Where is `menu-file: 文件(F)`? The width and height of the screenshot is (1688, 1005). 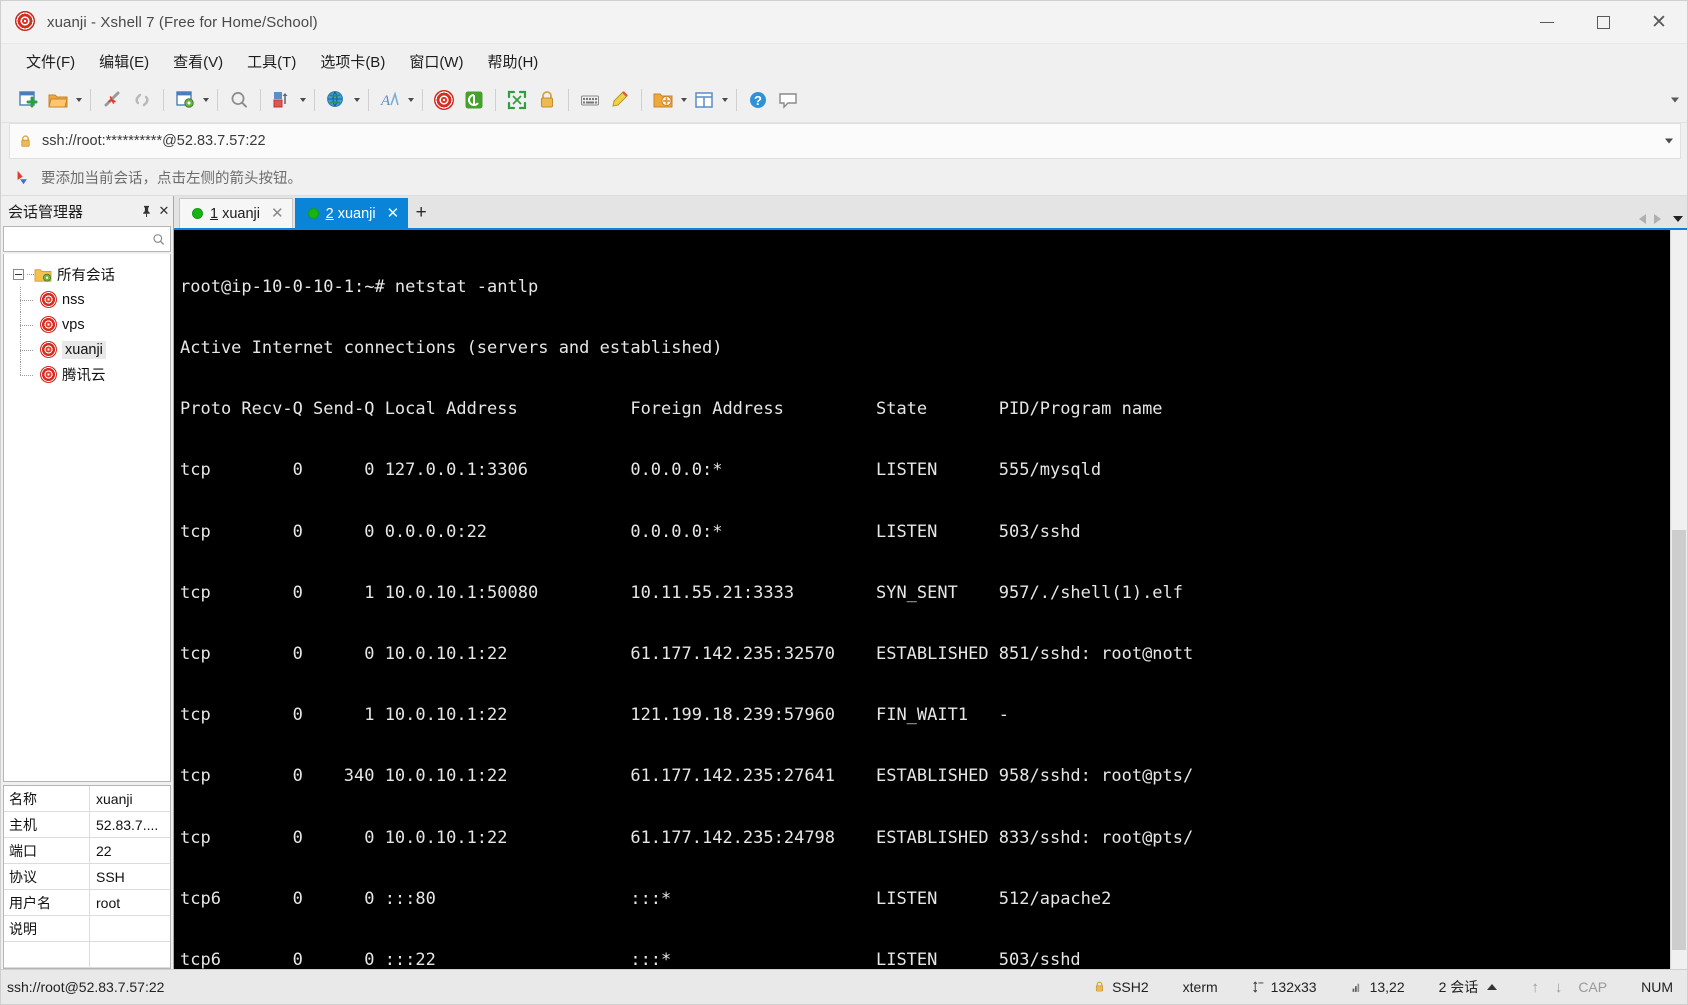
menu-file: 文件(F) is located at coordinates (50, 61).